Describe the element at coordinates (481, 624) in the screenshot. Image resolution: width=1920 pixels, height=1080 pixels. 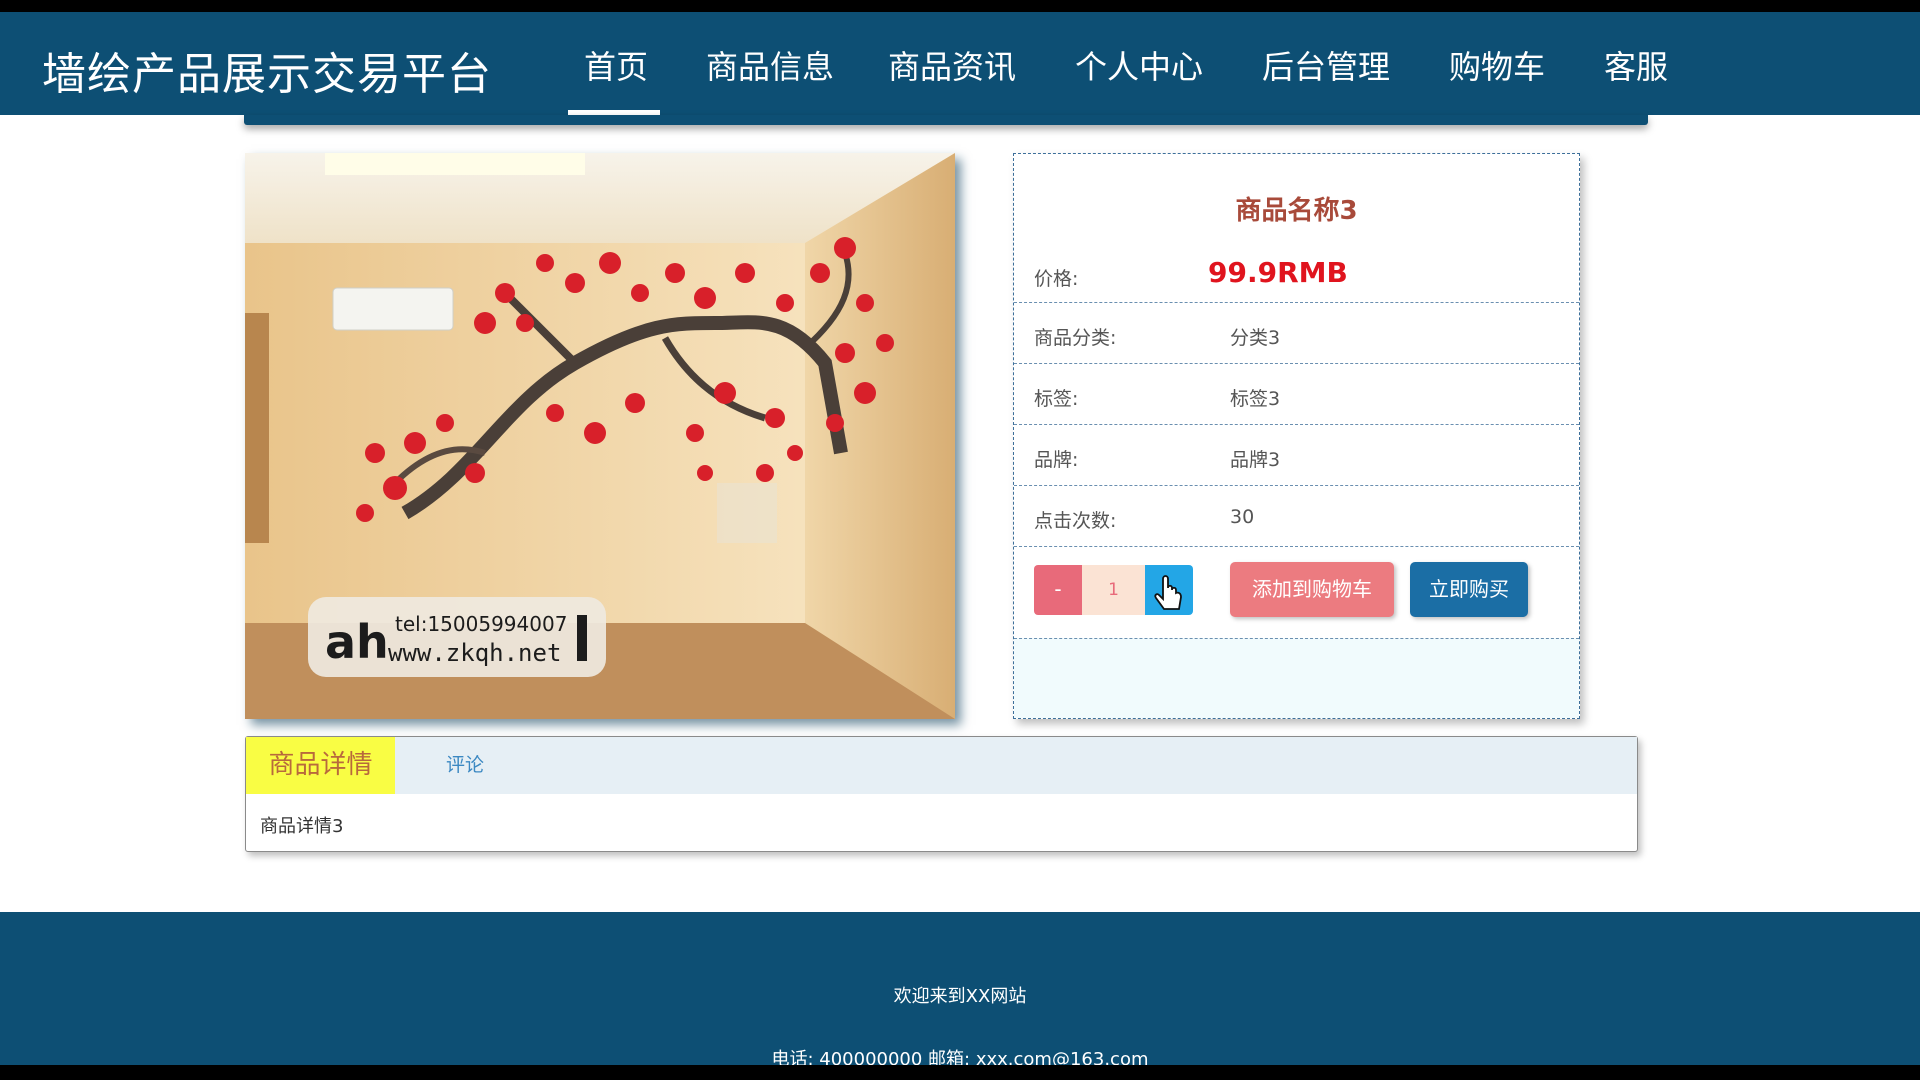
I see `watermark-tel: tel:15005994007` at that location.